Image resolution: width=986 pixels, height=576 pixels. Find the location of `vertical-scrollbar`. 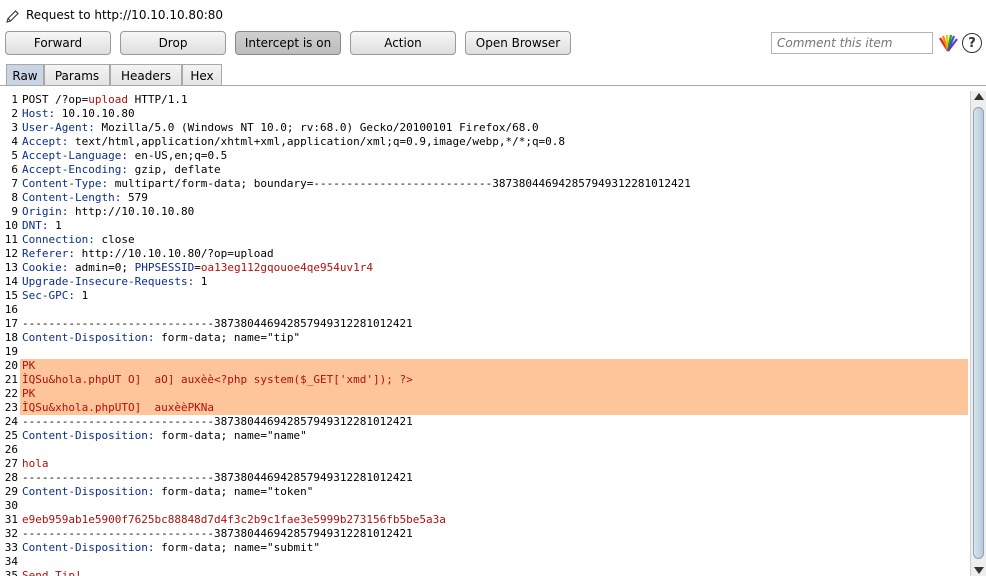

vertical-scrollbar is located at coordinates (978, 333).